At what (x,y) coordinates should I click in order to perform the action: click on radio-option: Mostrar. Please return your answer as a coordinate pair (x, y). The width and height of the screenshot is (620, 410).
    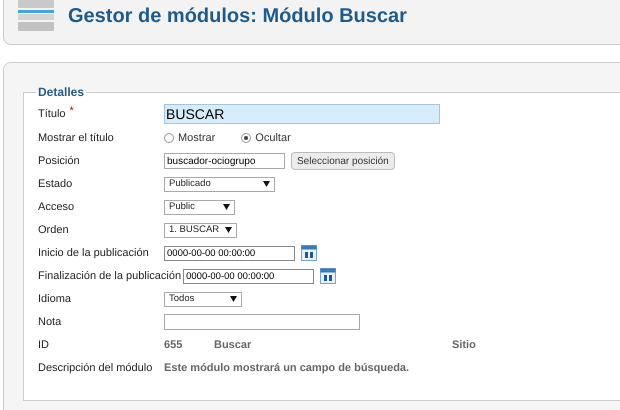
    Looking at the image, I should click on (190, 138).